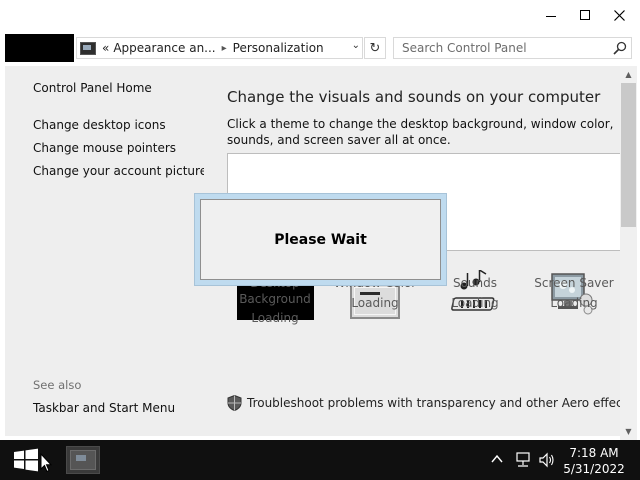  What do you see at coordinates (464, 48) in the screenshot?
I see `search-placeholder: Search Control Panel` at bounding box center [464, 48].